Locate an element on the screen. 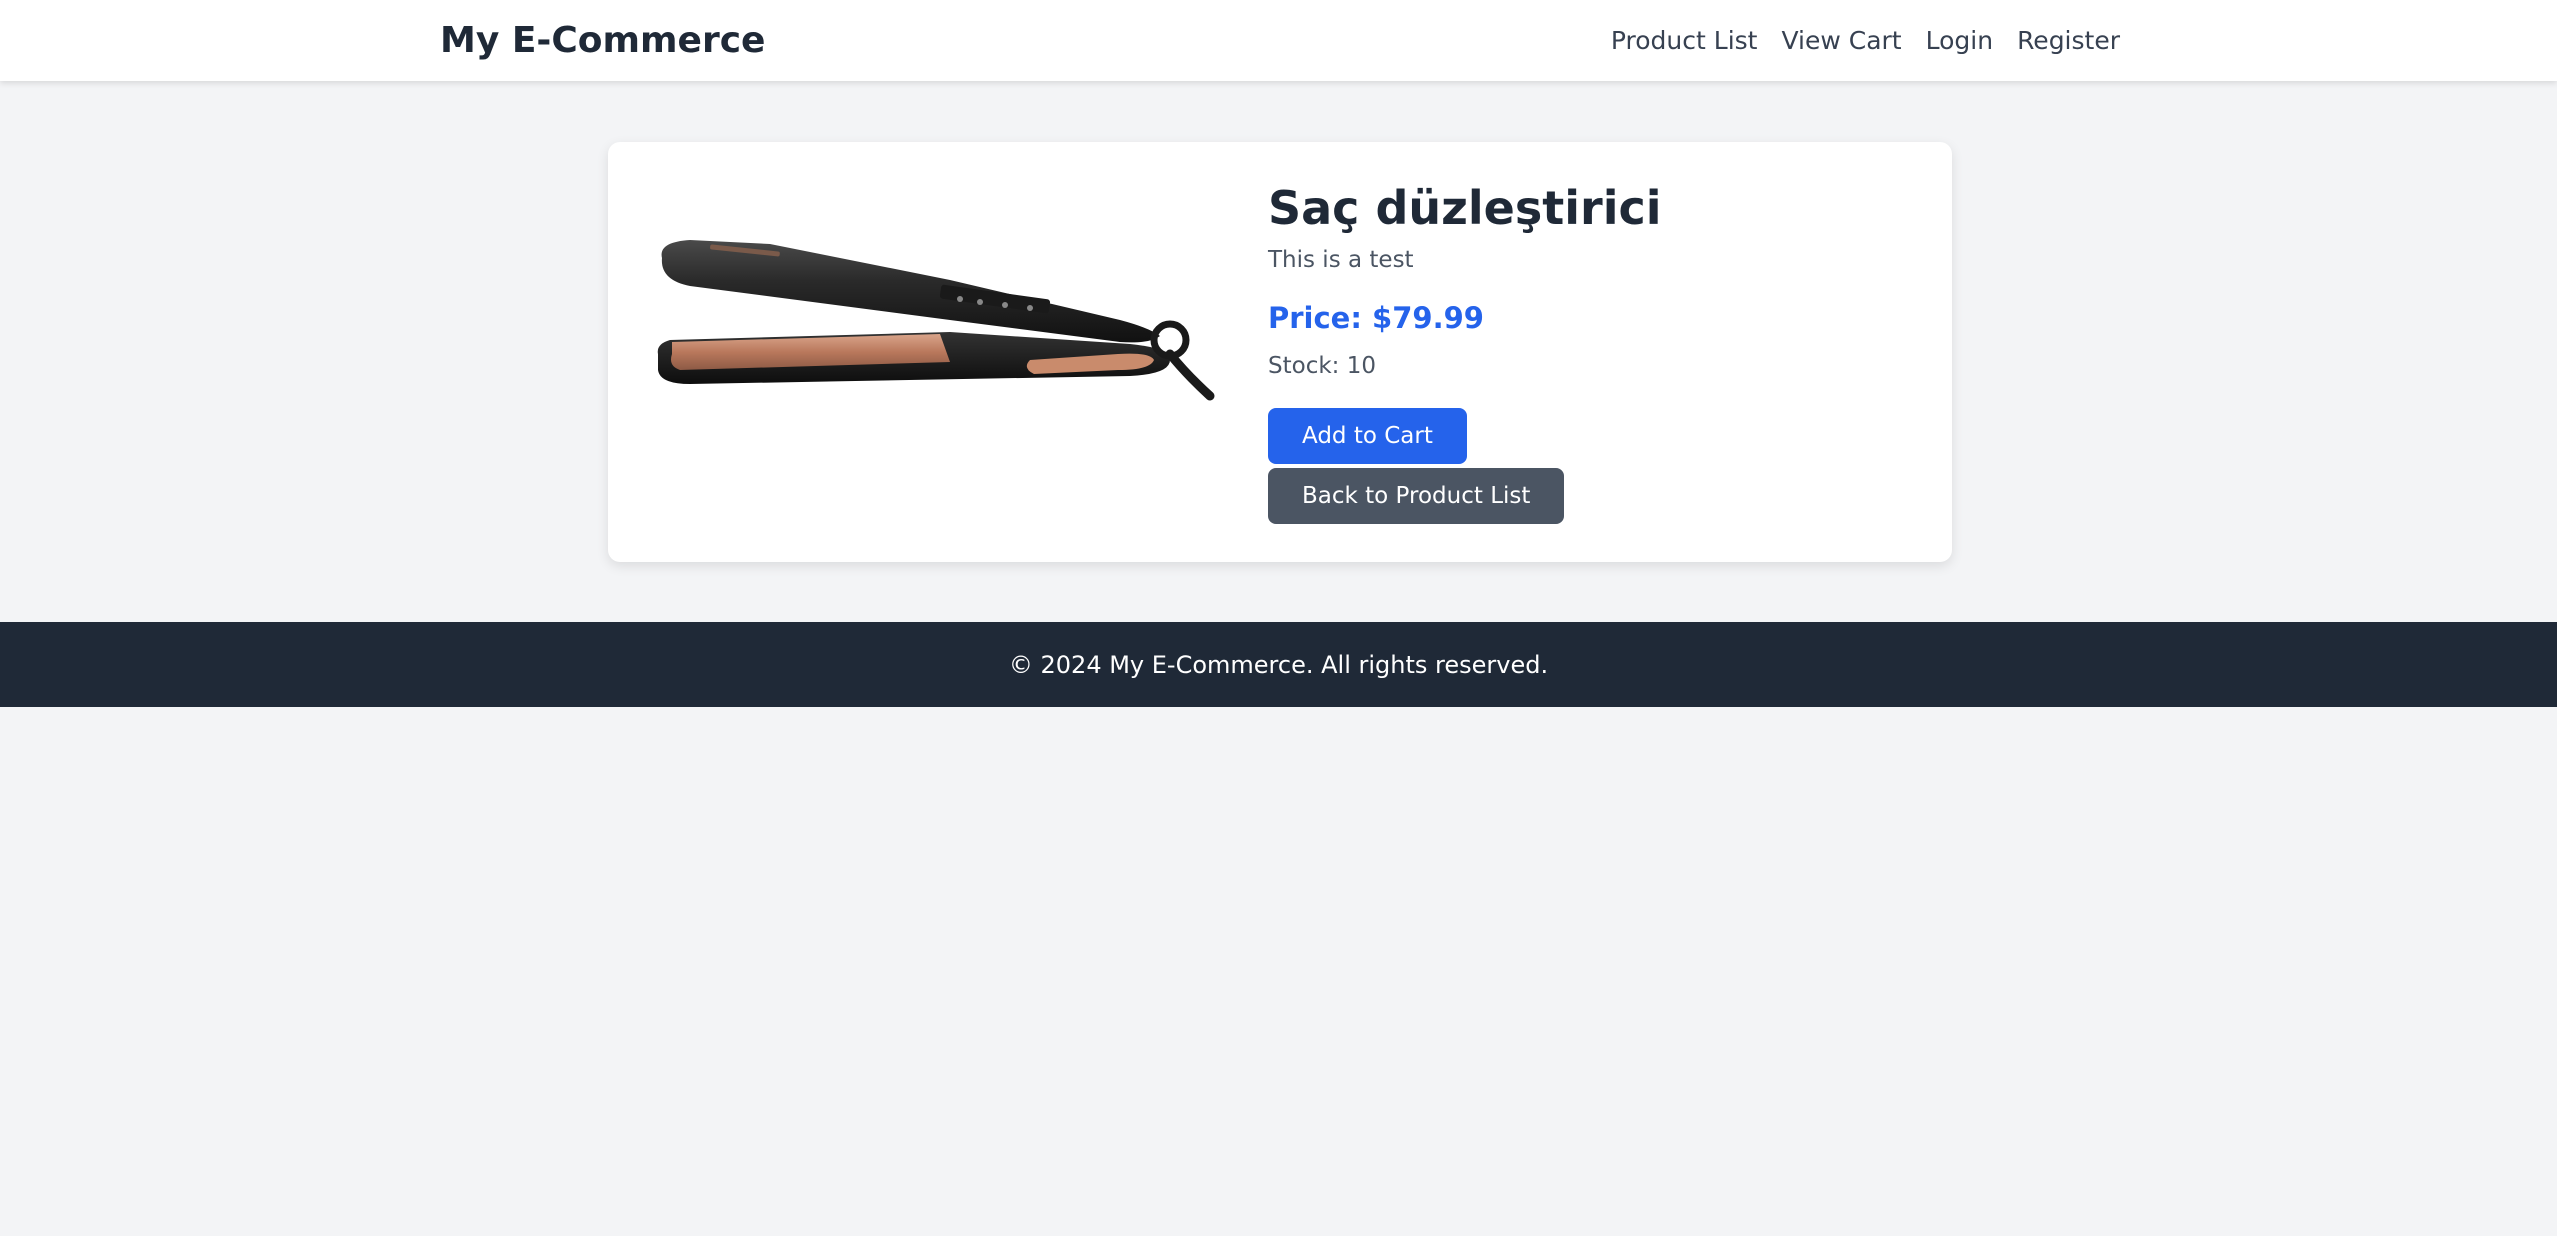 The height and width of the screenshot is (1236, 2557). back-to-product-list-button: Back to Product List is located at coordinates (1416, 496).